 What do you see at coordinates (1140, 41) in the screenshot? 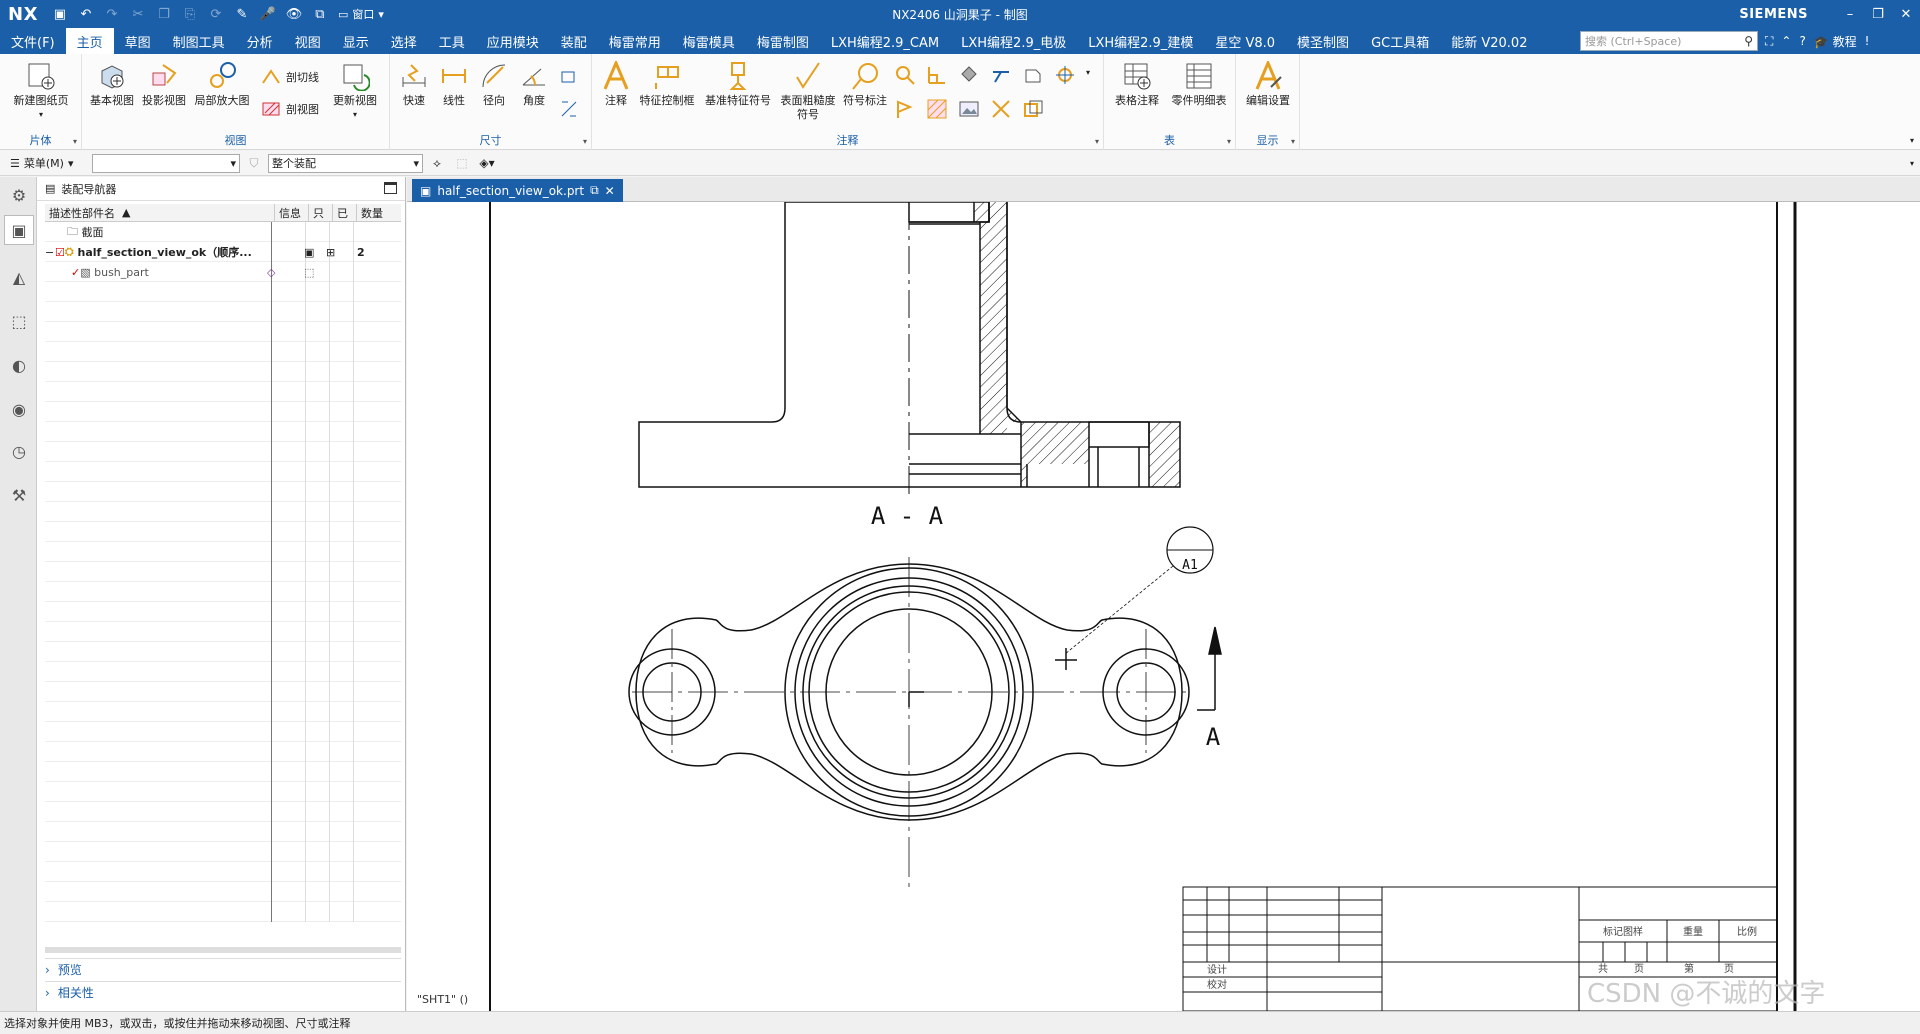
I see `menu-tab: LXH编程2.9_建模` at bounding box center [1140, 41].